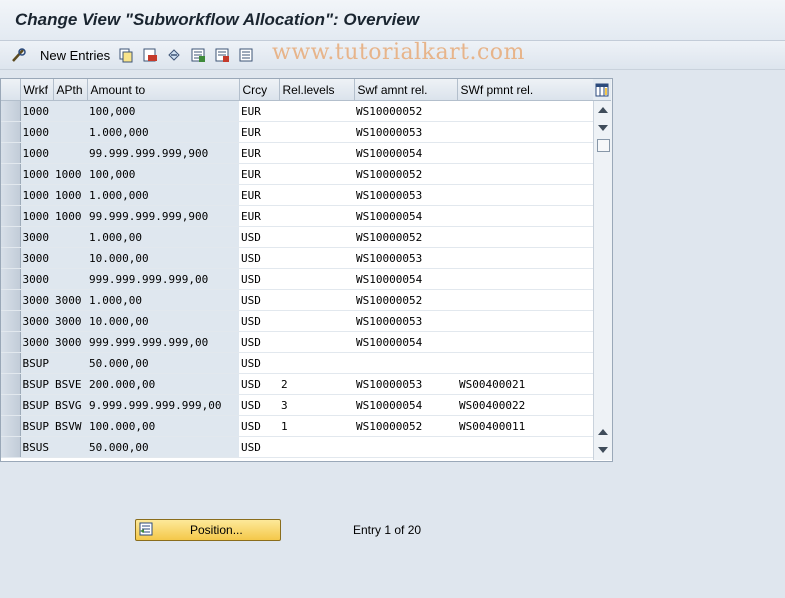  I want to click on cell-wrkf: 1000, so click(36, 153).